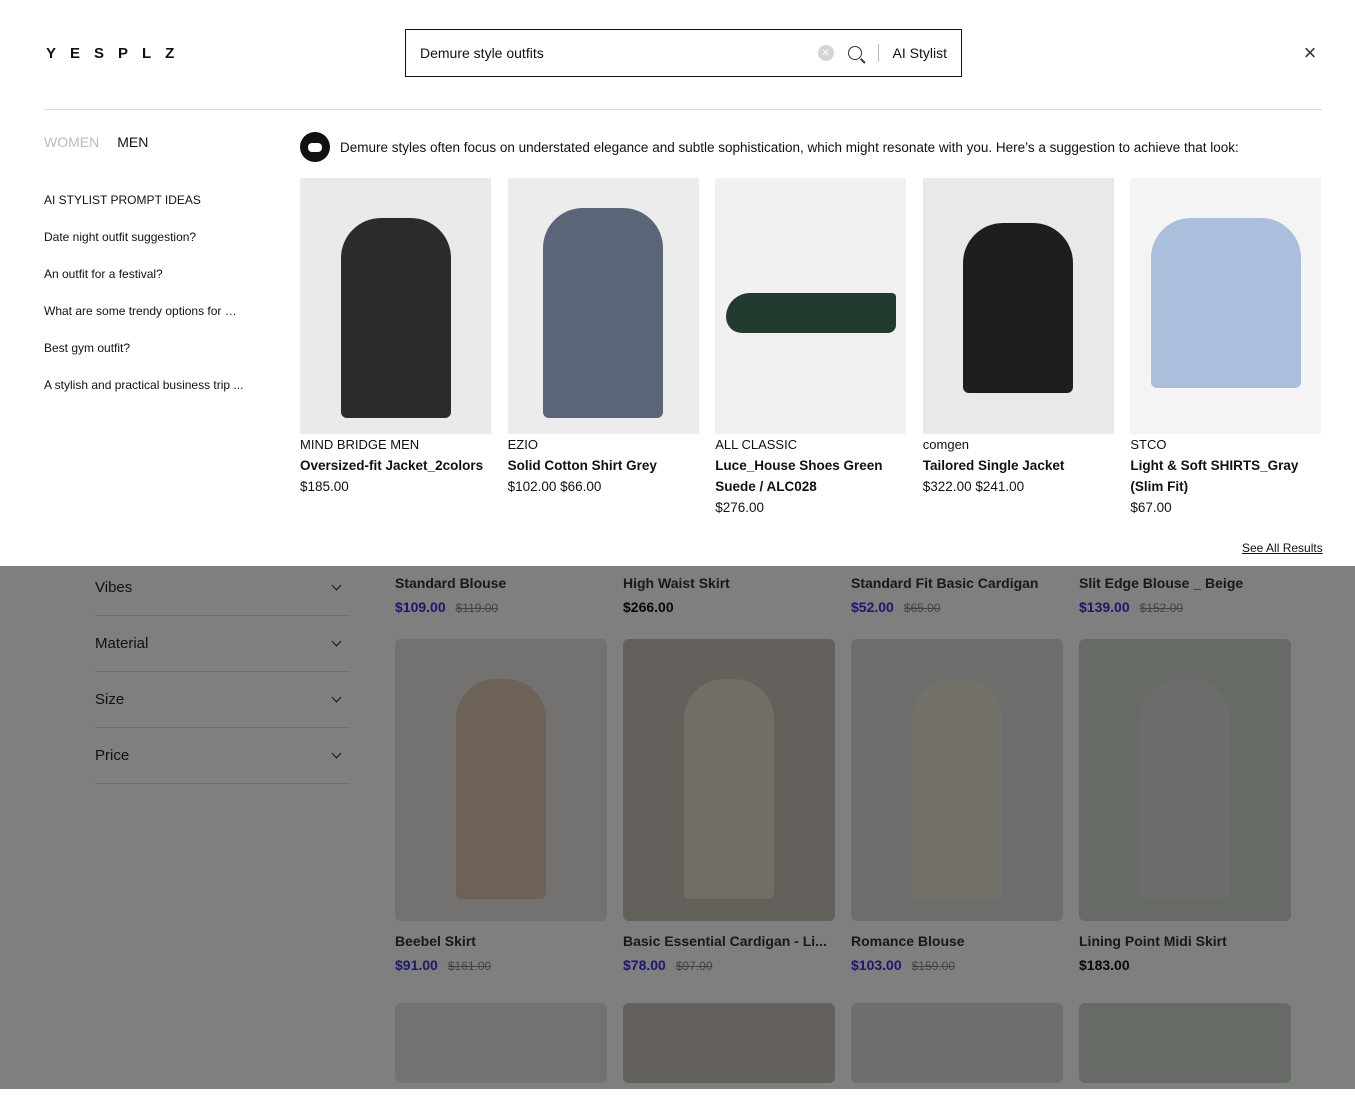 The image size is (1355, 1095). I want to click on product-brand: MIND BRIDGE MEN, so click(360, 444).